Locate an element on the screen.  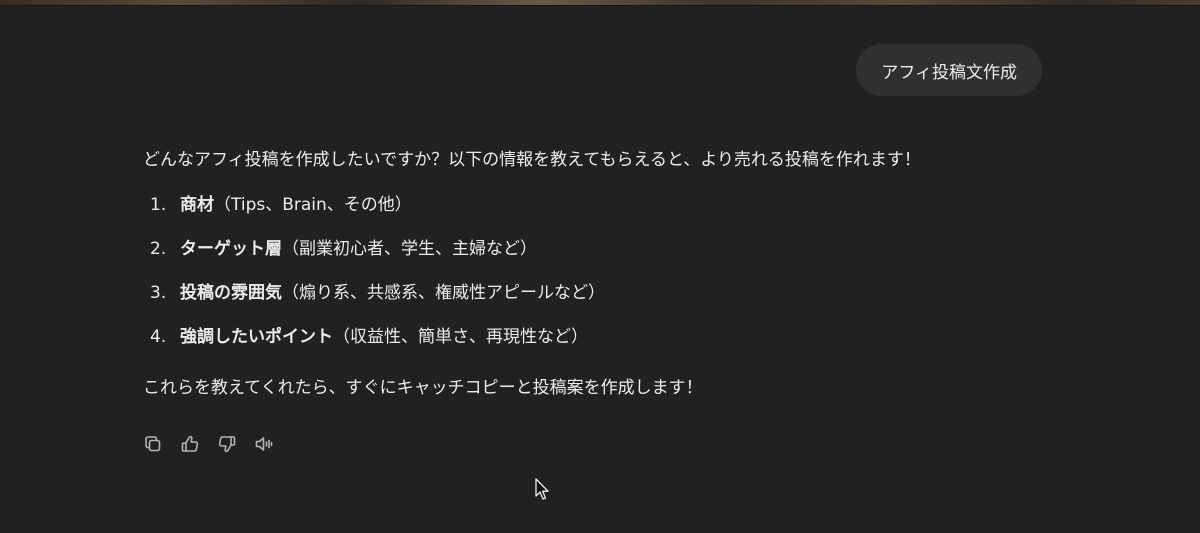
copy-icon is located at coordinates (153, 444).